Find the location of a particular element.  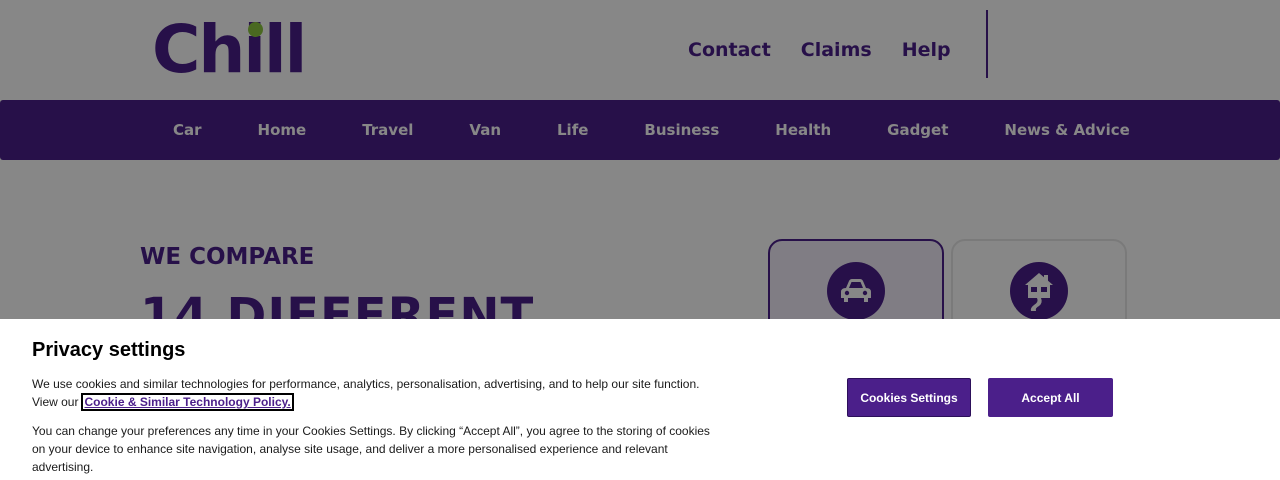

accept-all-button: Accept All is located at coordinates (1050, 397).